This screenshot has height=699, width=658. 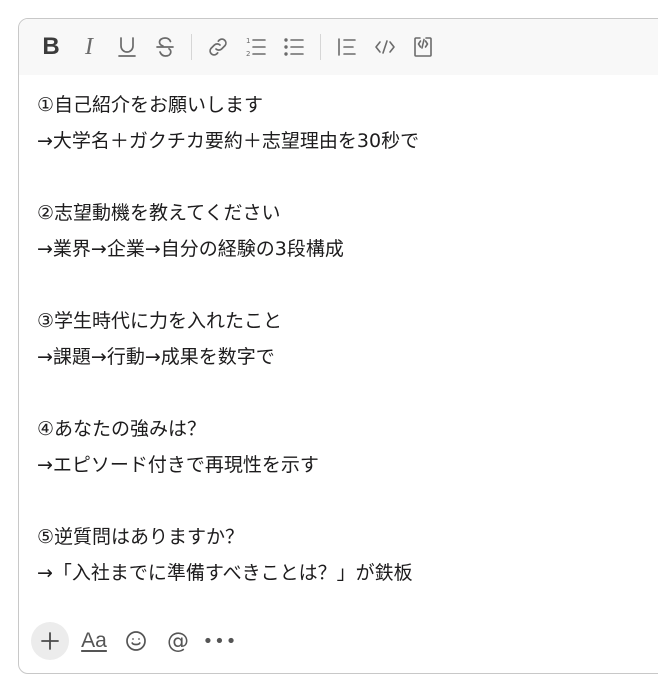 I want to click on italic-button: I, so click(x=89, y=47).